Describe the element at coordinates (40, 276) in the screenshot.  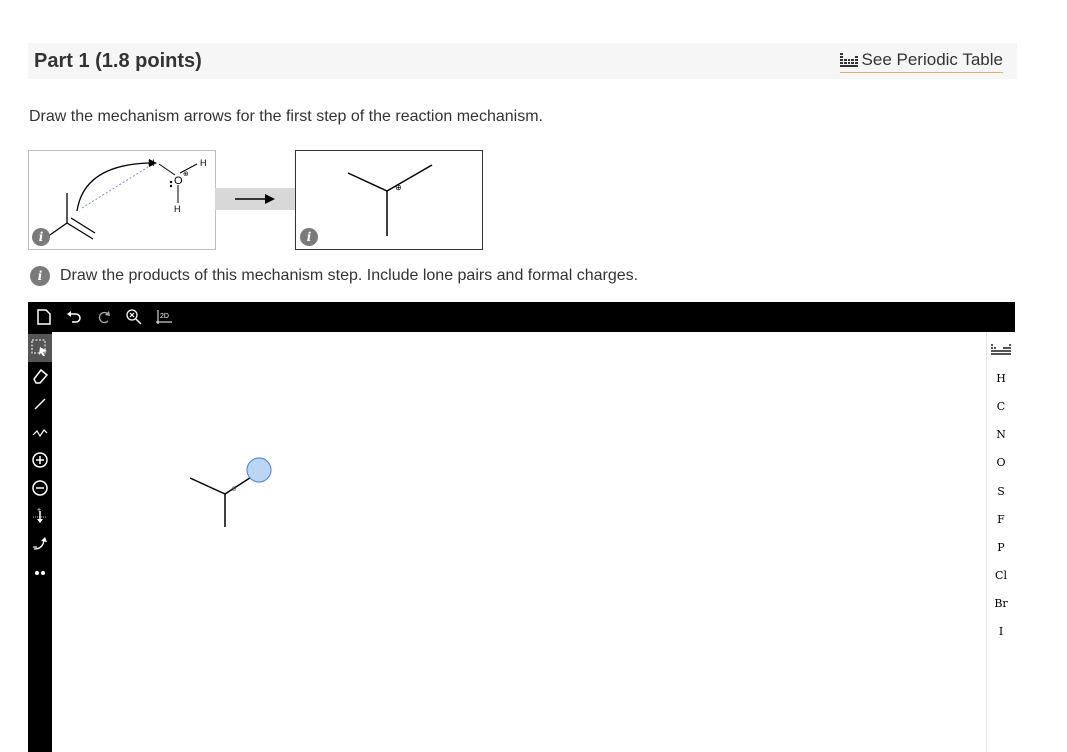
I see `prompt-info-icon: i` at that location.